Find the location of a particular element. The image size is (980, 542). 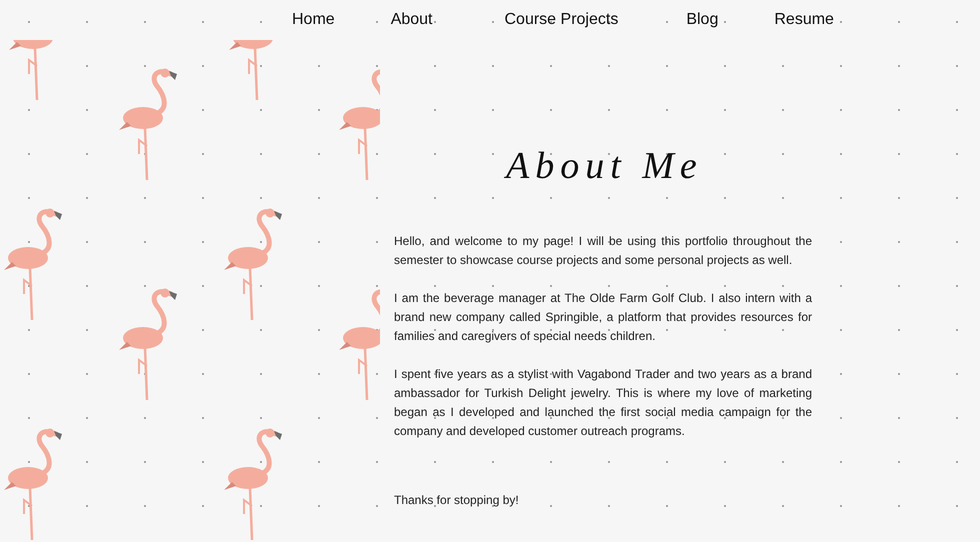

closing-text: Thanks for stopping by! is located at coordinates (457, 500).